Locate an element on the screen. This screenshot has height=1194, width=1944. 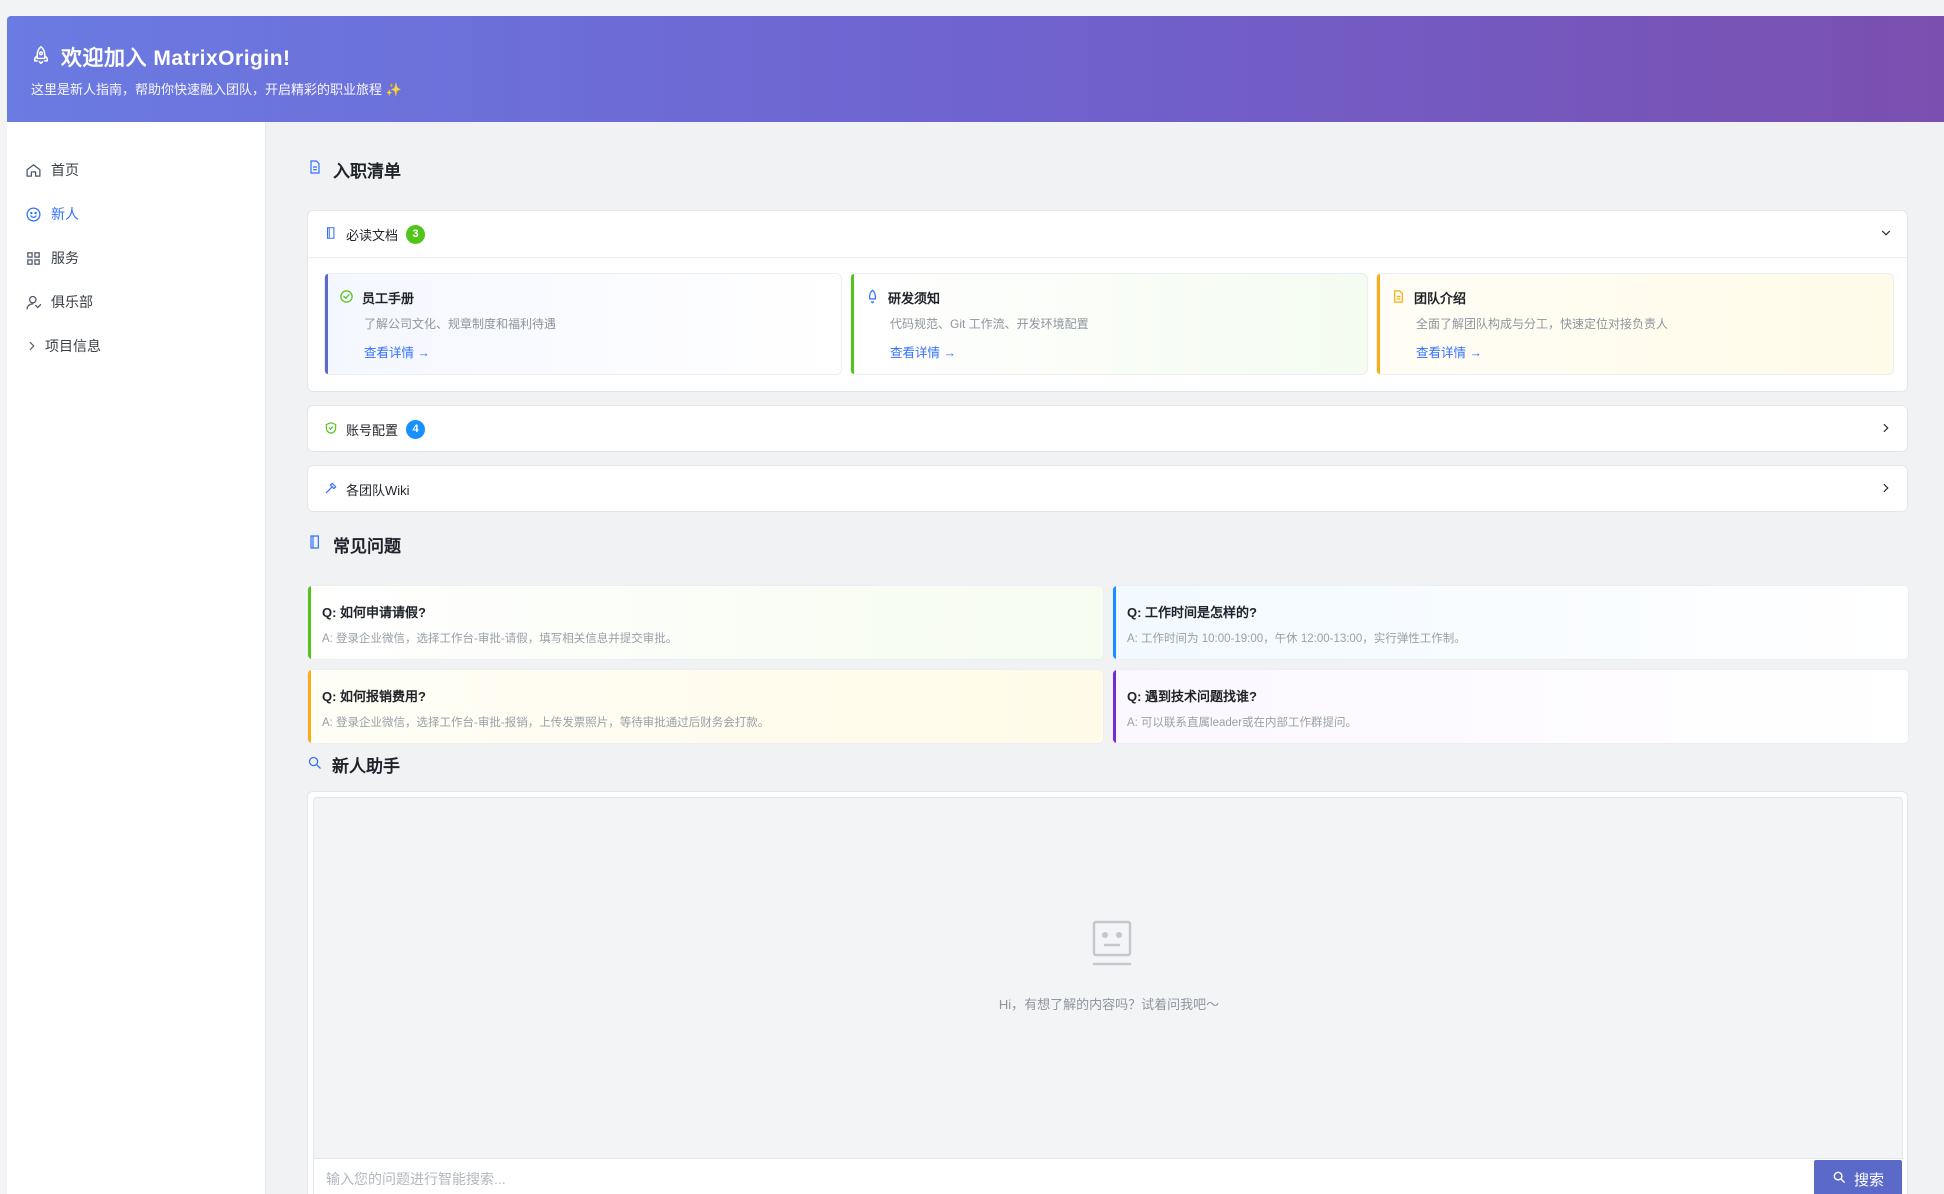
faq-section-title: 常见问题 is located at coordinates (354, 544).